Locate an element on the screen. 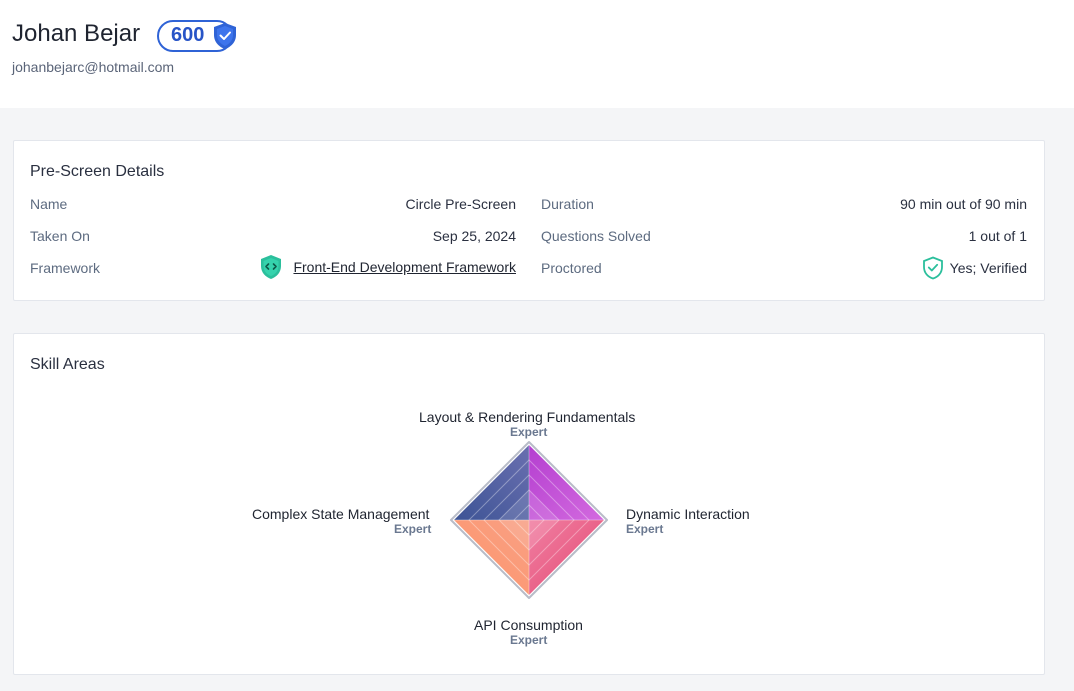 The width and height of the screenshot is (1074, 691). score-badge: 600 is located at coordinates (197, 36).